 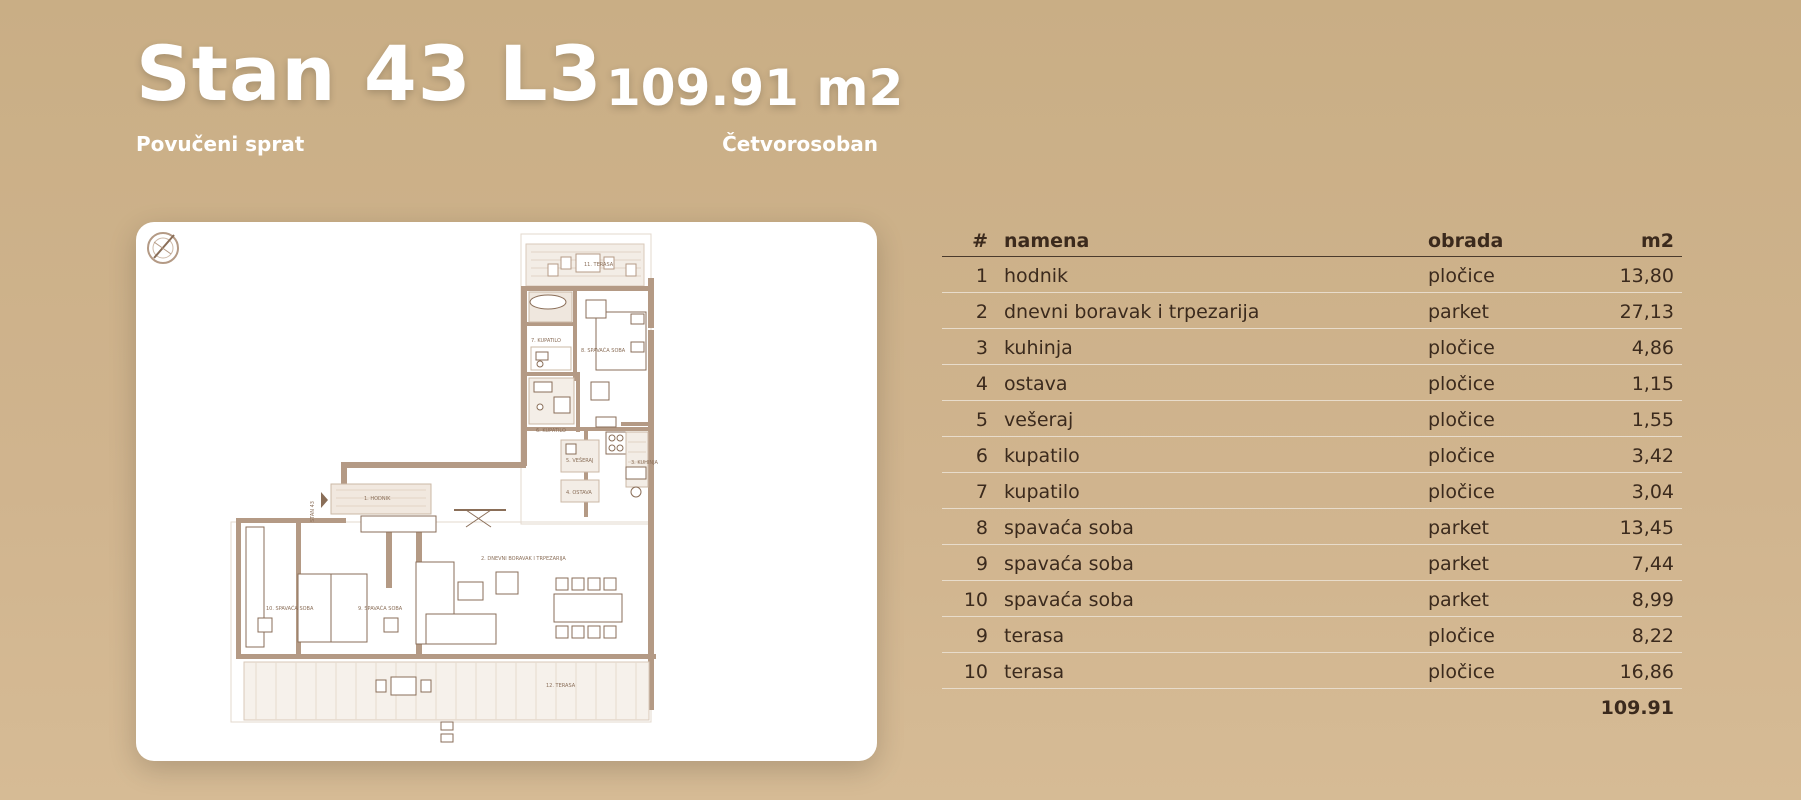 I want to click on row-num: 6, so click(x=969, y=454).